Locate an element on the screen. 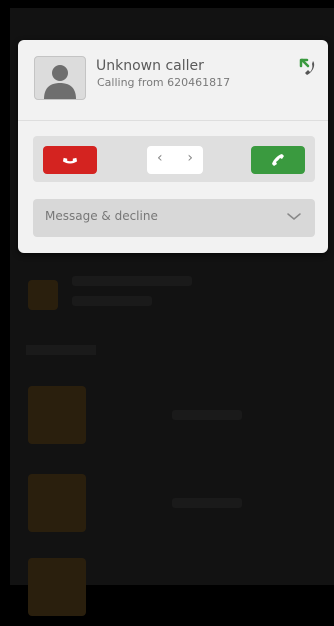 The height and width of the screenshot is (626, 334). dropdown-label: Message & decline is located at coordinates (101, 216).